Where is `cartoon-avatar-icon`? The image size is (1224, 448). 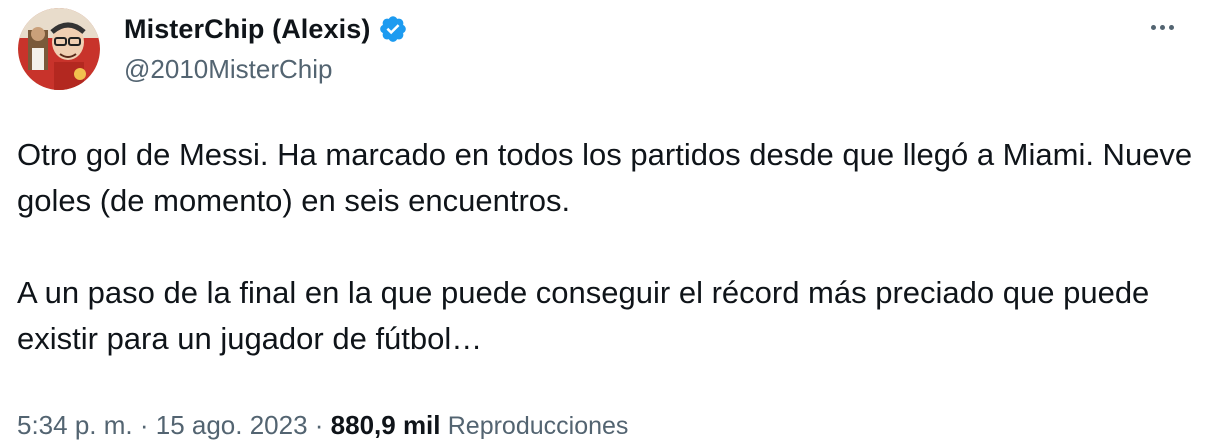 cartoon-avatar-icon is located at coordinates (59, 49).